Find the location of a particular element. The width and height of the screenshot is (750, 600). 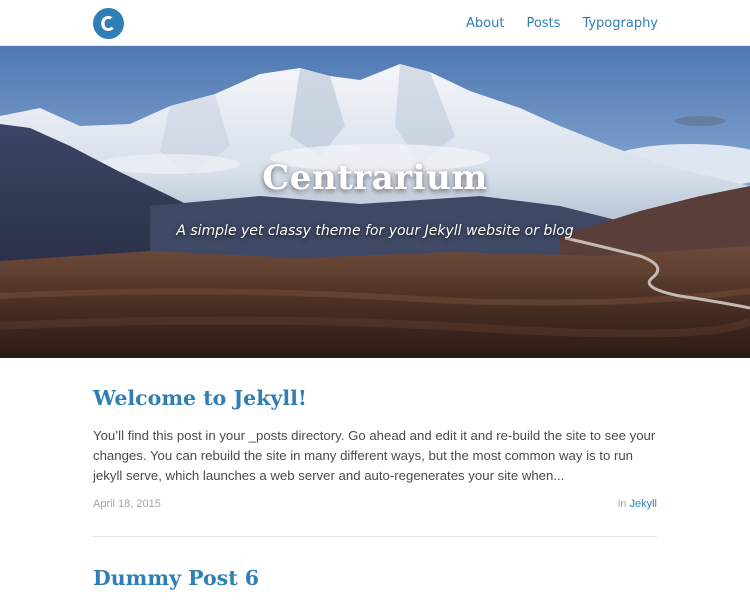

site-logo is located at coordinates (108, 23).